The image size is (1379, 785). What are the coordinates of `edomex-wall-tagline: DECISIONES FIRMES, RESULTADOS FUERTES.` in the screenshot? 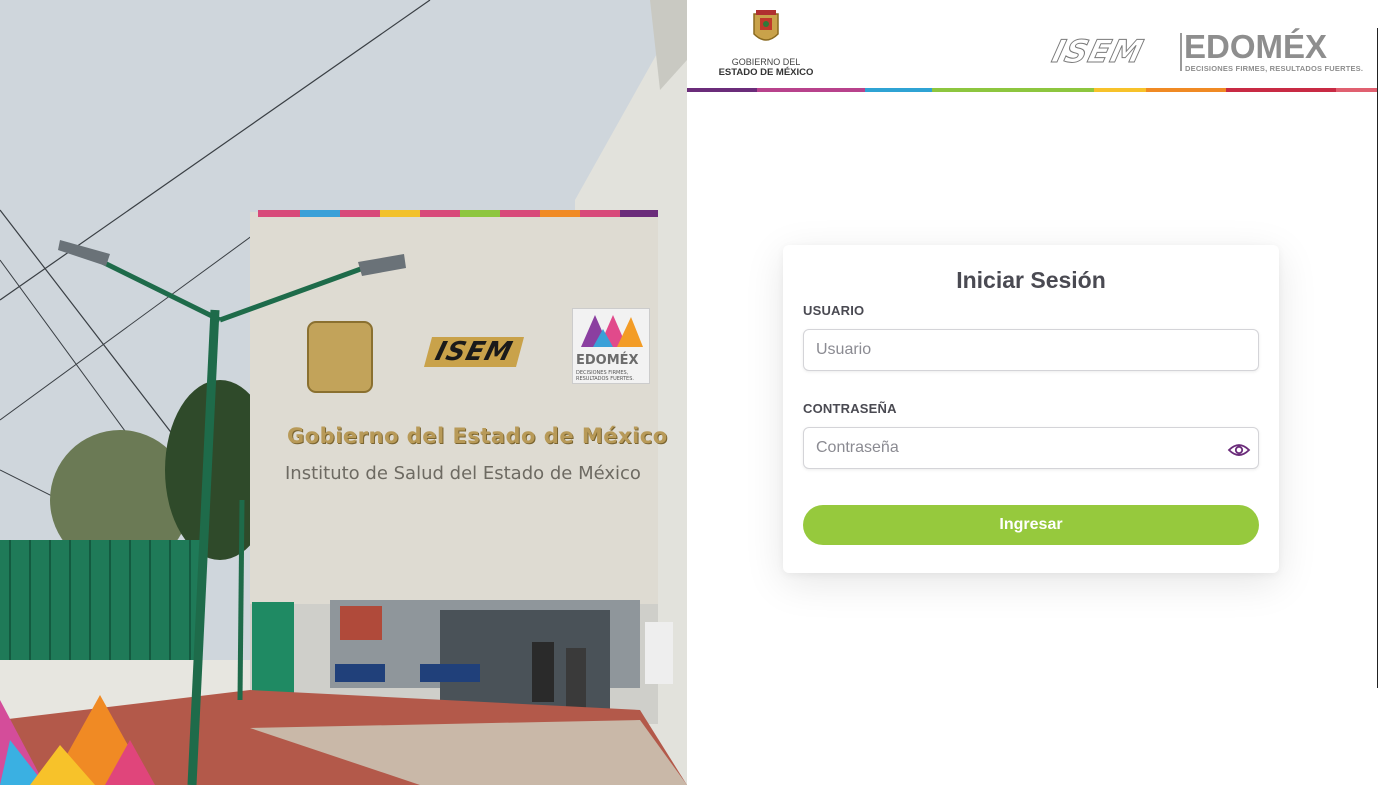 It's located at (605, 376).